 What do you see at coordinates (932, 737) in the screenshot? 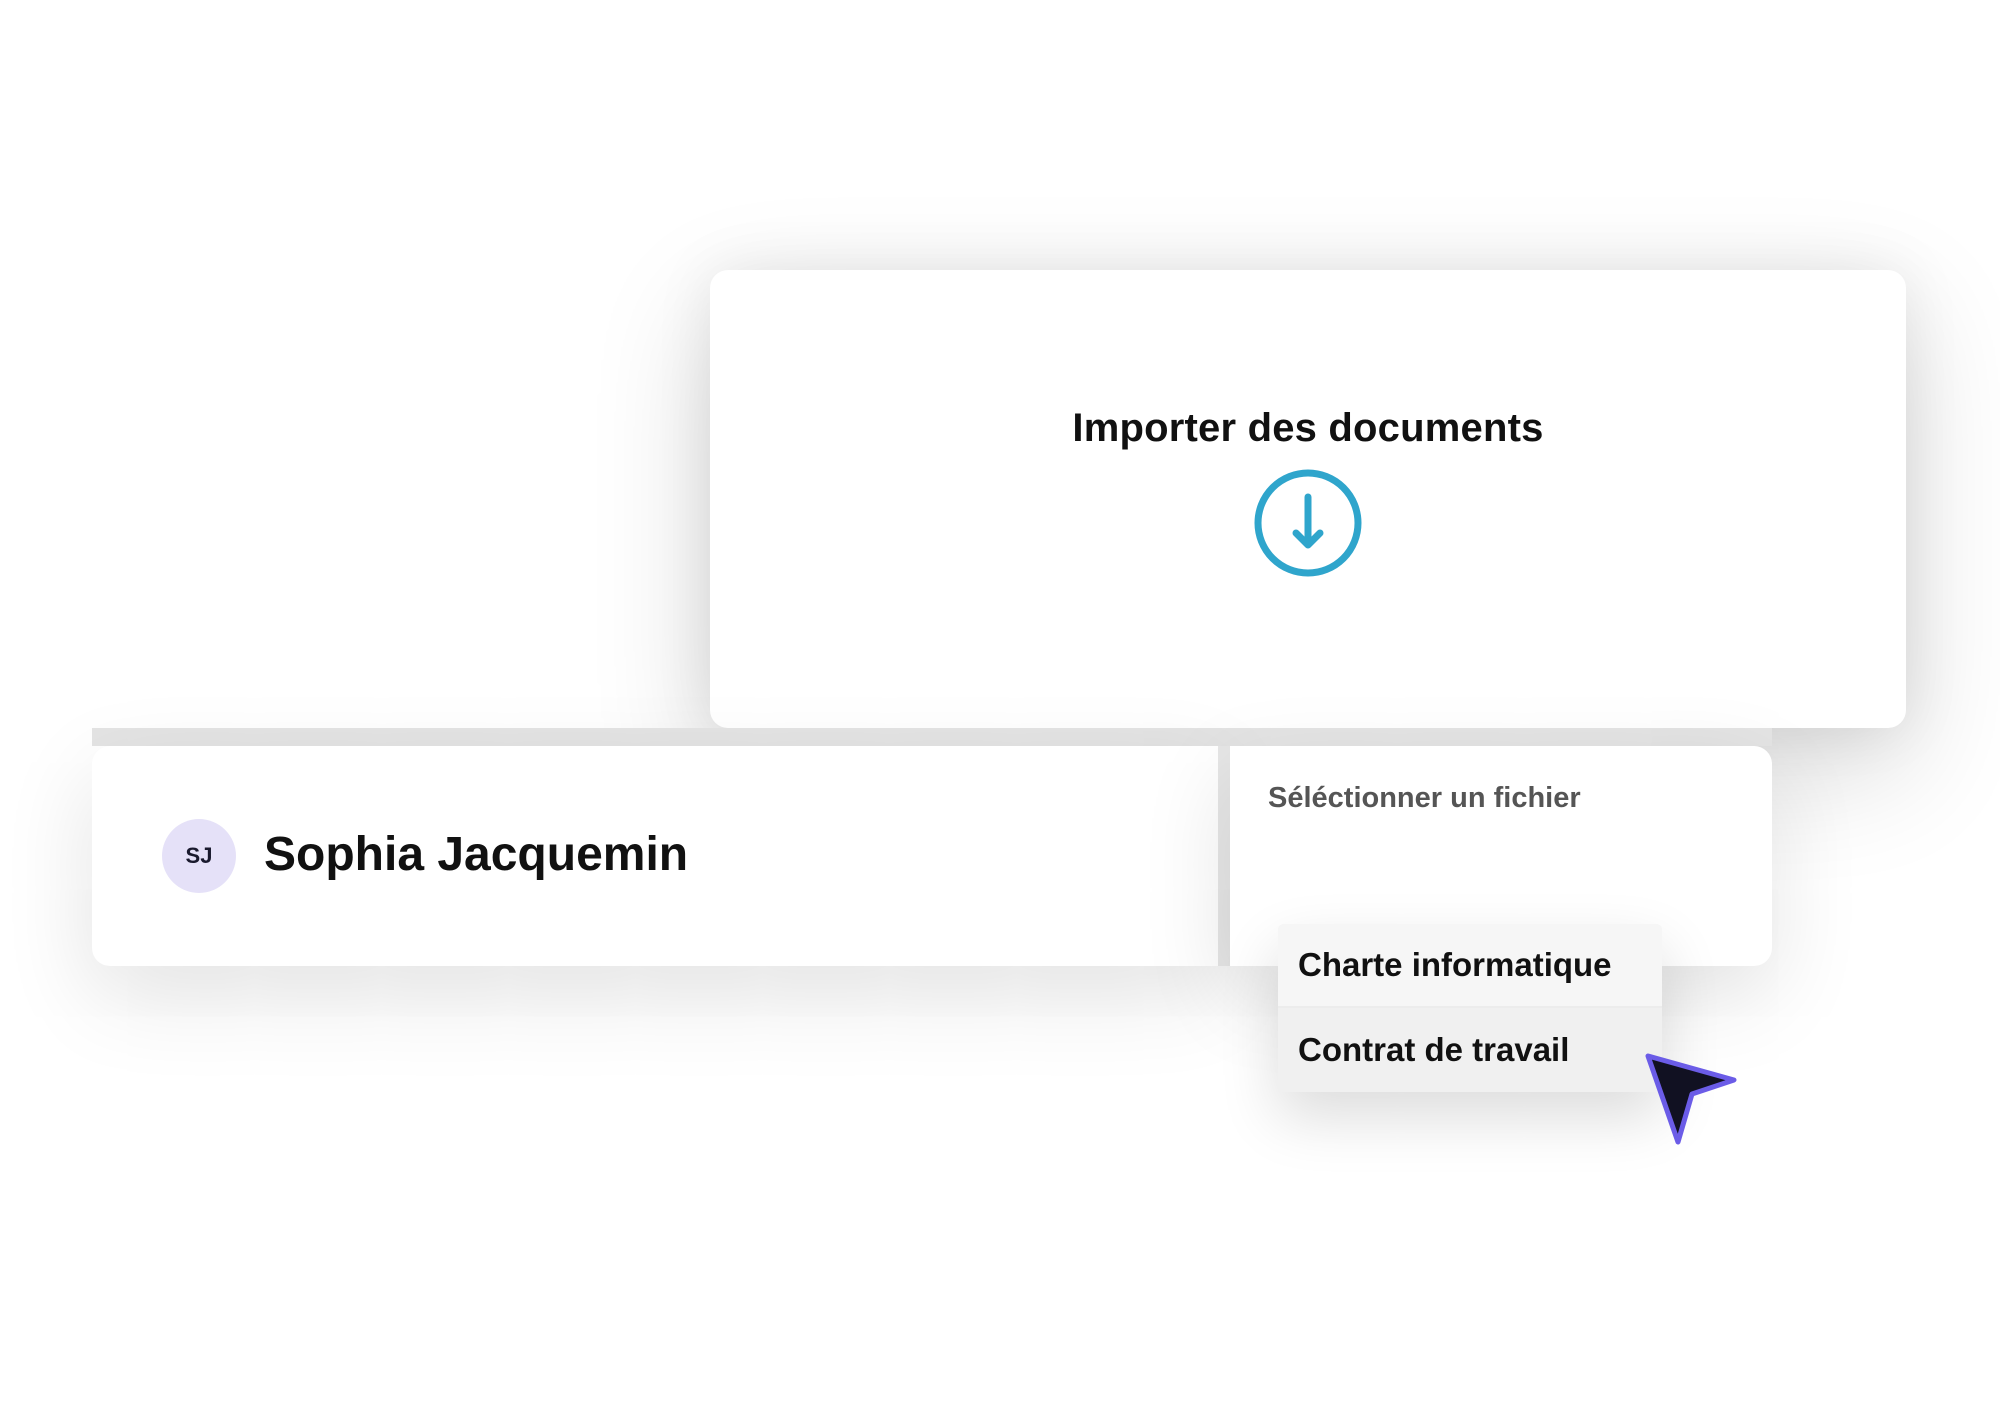
I see `background-band` at bounding box center [932, 737].